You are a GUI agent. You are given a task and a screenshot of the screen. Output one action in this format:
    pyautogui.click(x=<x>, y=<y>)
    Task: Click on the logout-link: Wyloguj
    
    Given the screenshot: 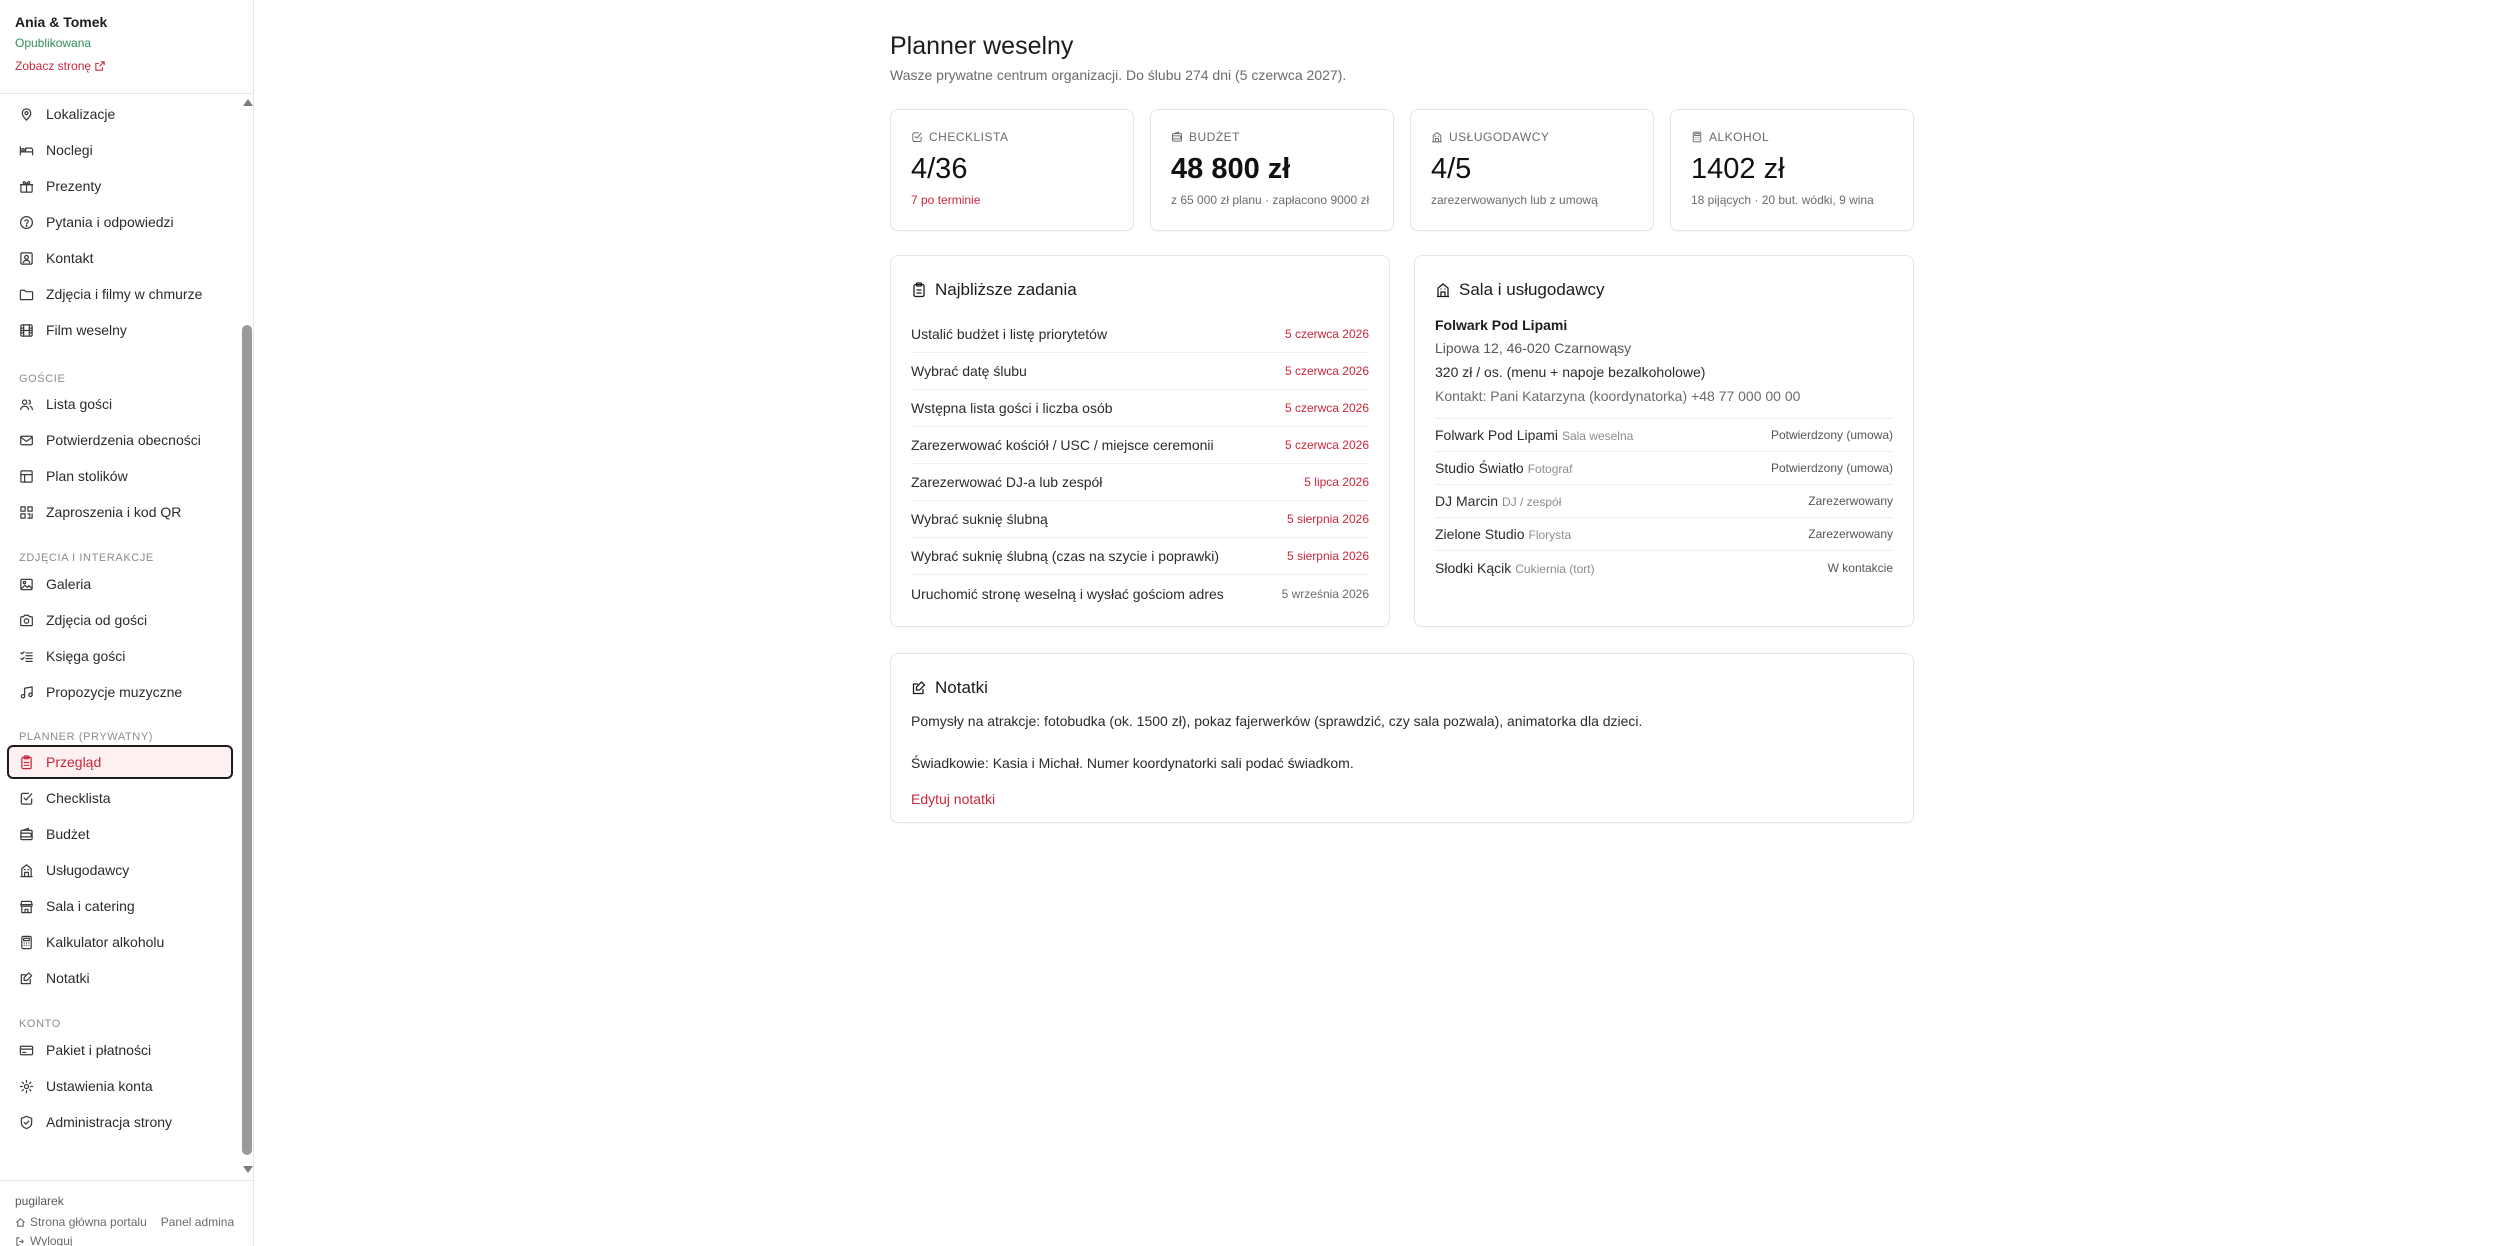 What is the action you would take?
    pyautogui.click(x=44, y=1240)
    